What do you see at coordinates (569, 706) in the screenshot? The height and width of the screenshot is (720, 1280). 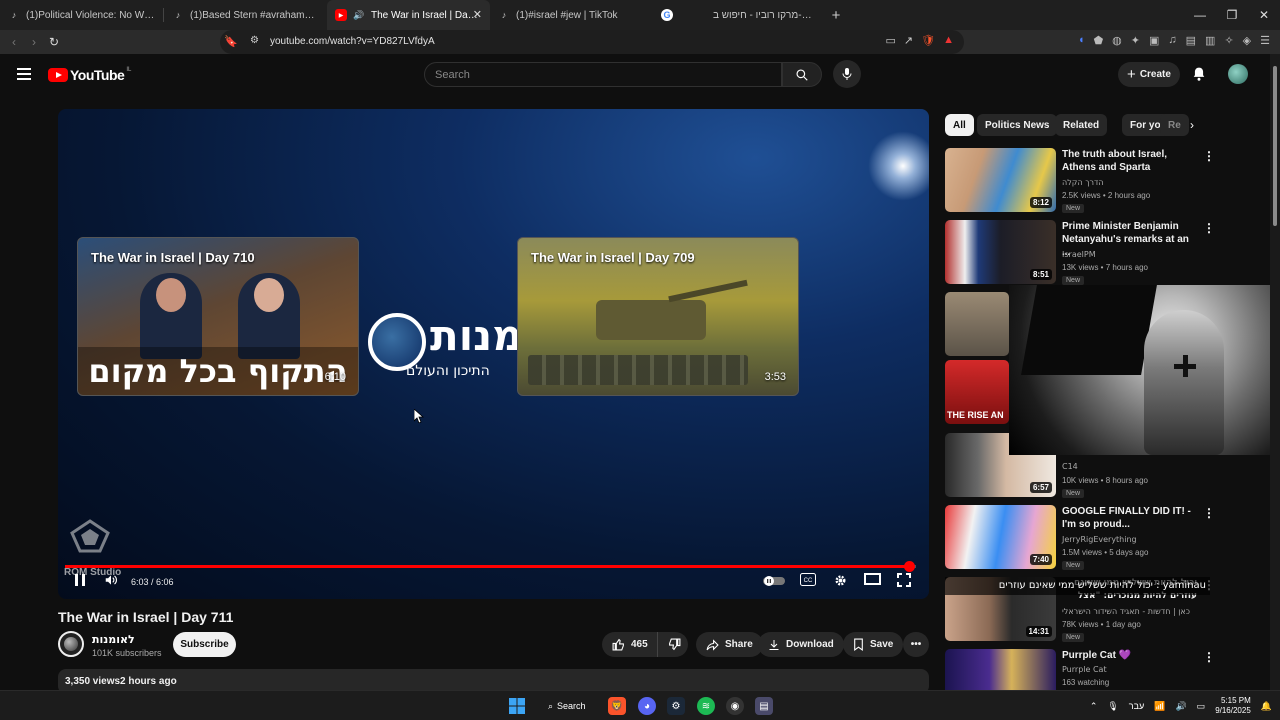 I see `taskbar-search: ⌕ Search` at bounding box center [569, 706].